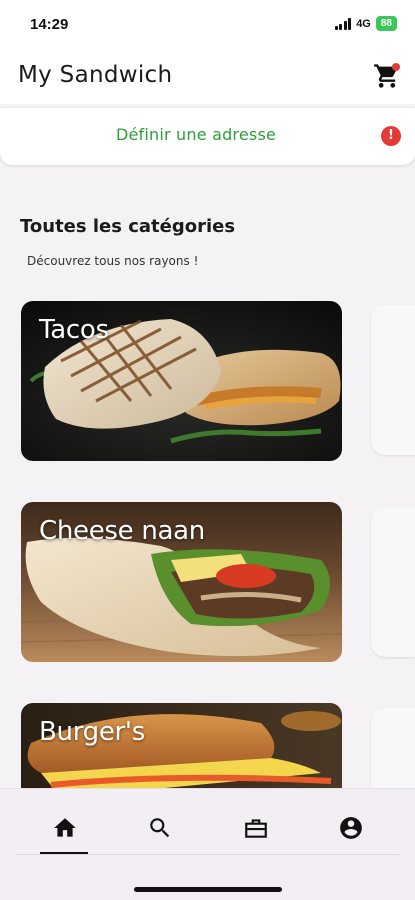 The image size is (415, 900). I want to click on bottom-navigation, so click(207, 844).